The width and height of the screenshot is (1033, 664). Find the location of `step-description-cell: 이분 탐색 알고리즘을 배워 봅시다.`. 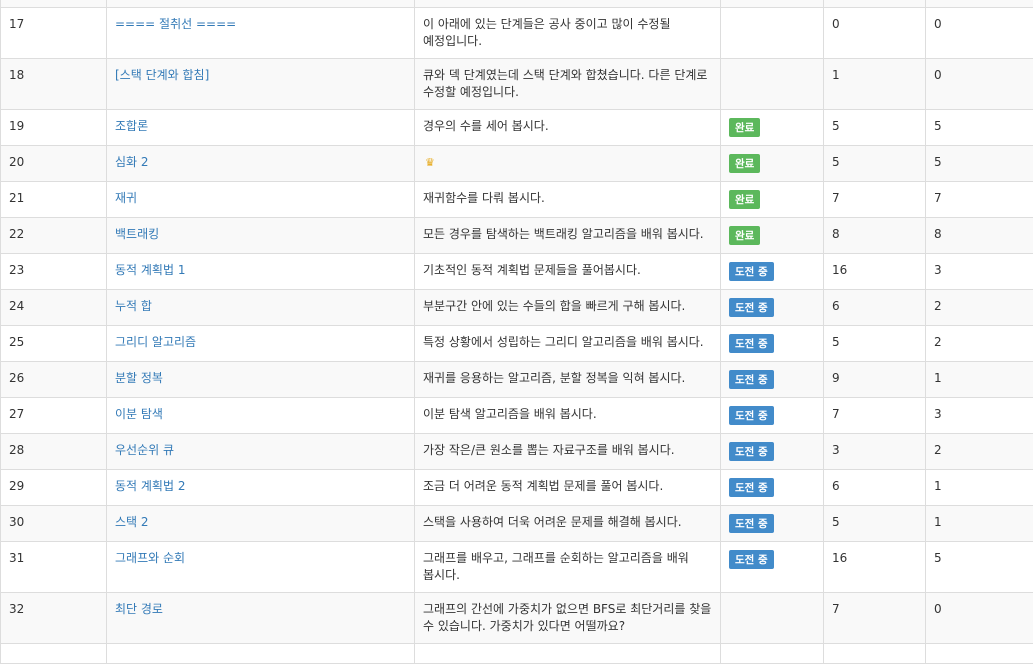

step-description-cell: 이분 탐색 알고리즘을 배워 봅시다. is located at coordinates (568, 416).